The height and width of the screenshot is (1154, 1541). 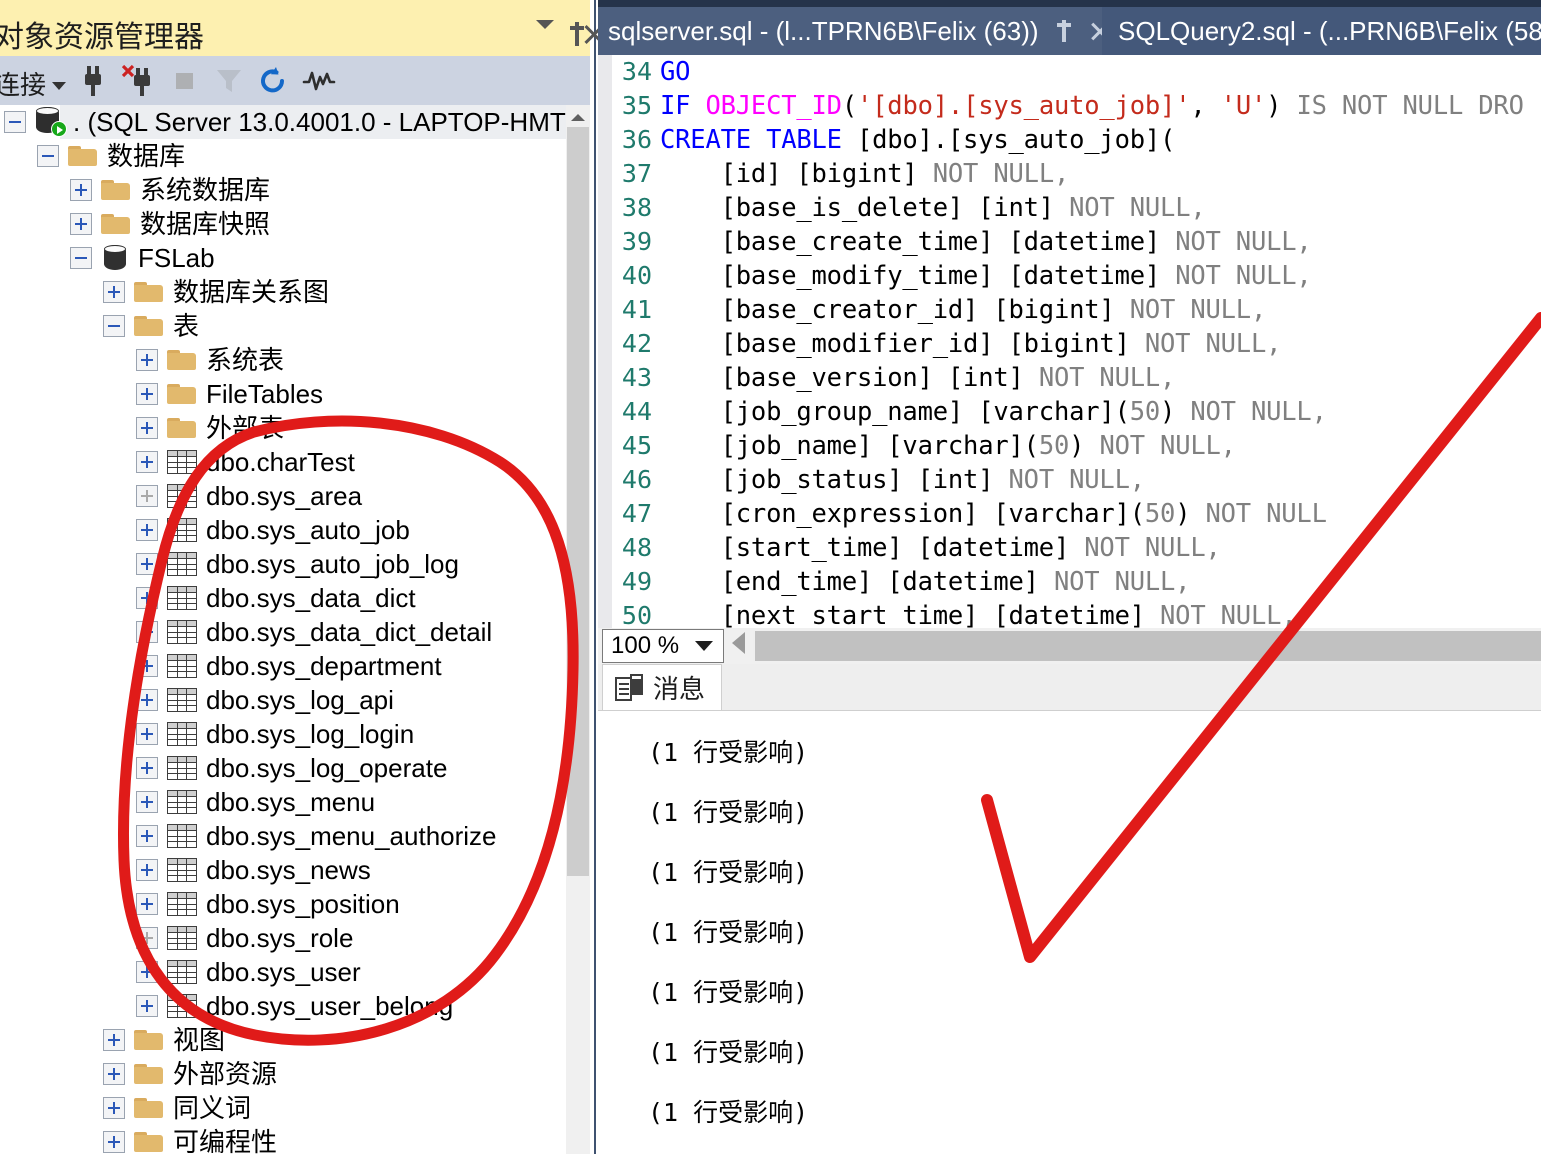 I want to click on code-line: [base_modifier_id] [bigint] NOT NULL,, so click(x=971, y=344).